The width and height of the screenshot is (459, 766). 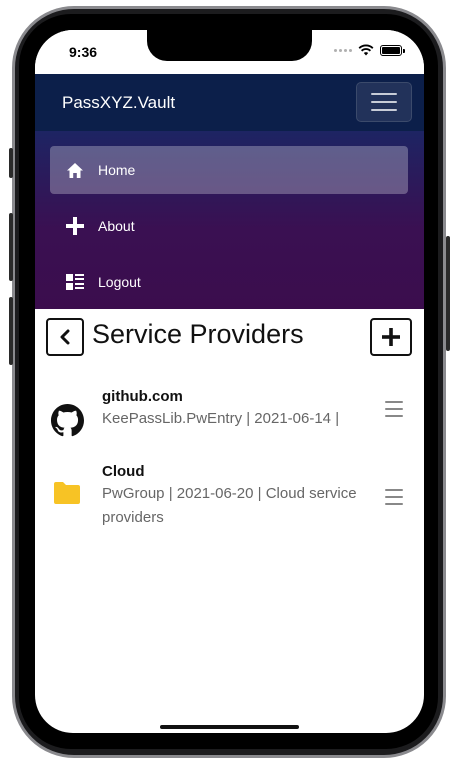 I want to click on chevron-left-icon, so click(x=65, y=337).